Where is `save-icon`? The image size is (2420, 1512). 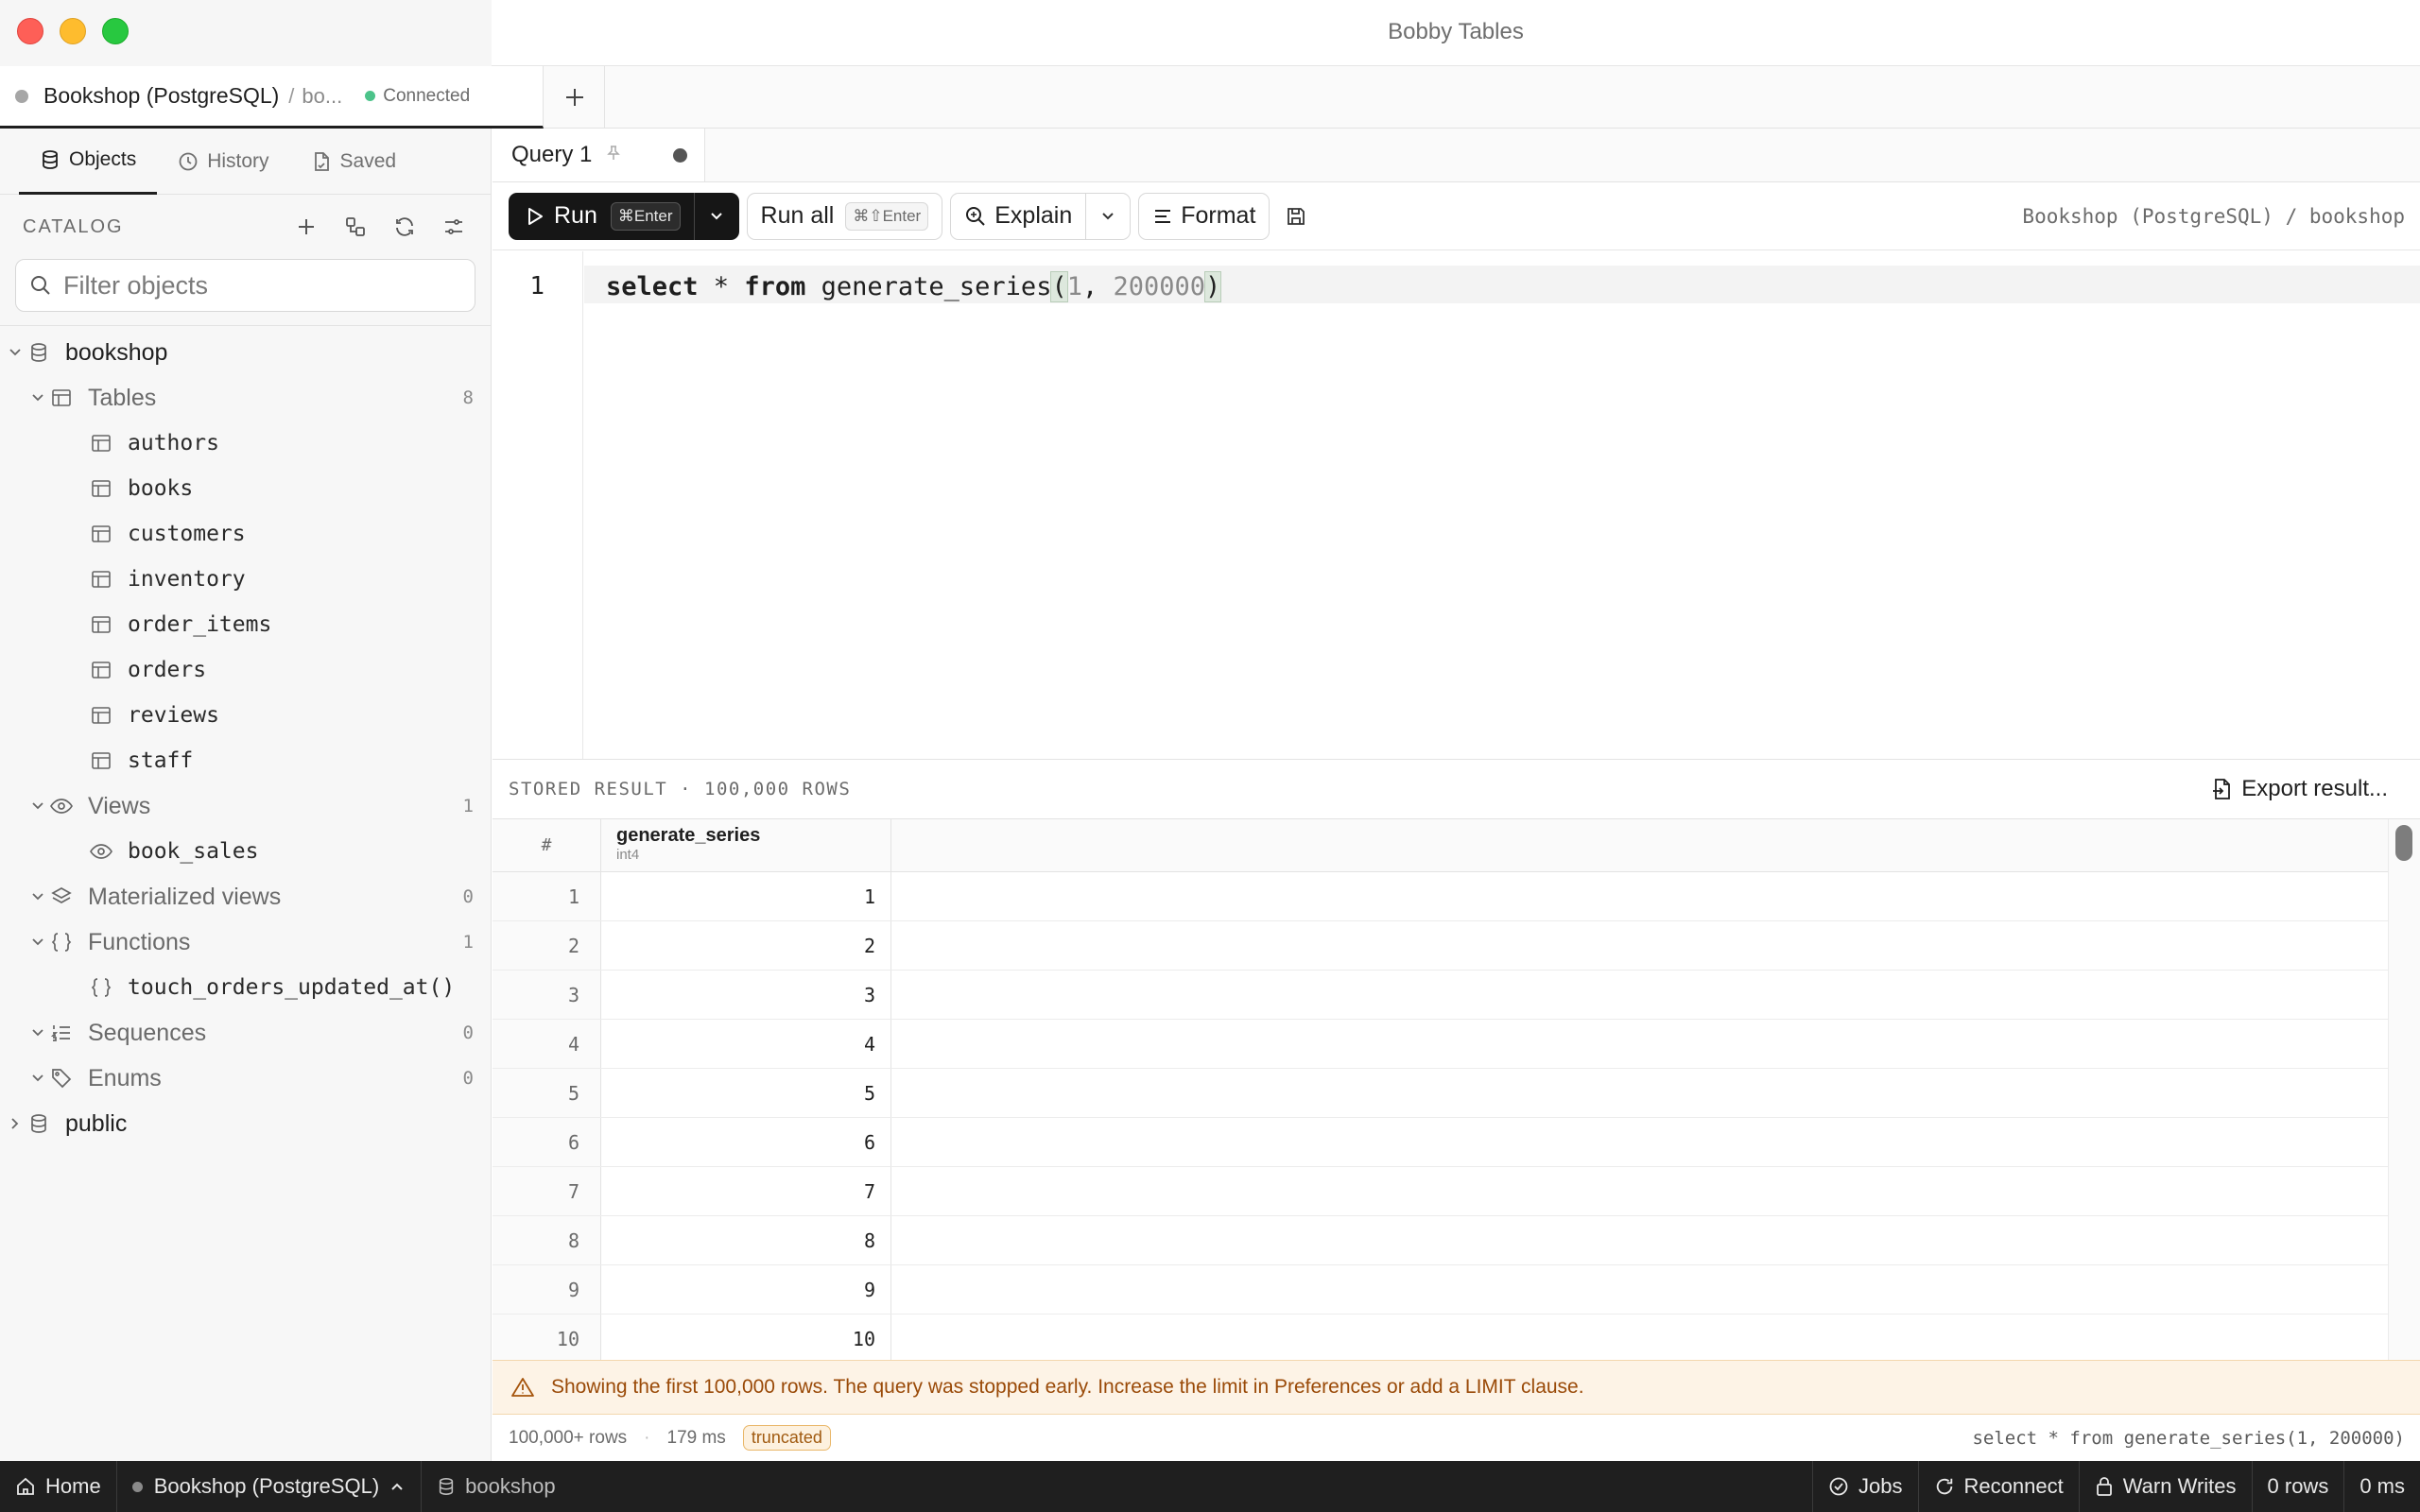
save-icon is located at coordinates (1296, 216).